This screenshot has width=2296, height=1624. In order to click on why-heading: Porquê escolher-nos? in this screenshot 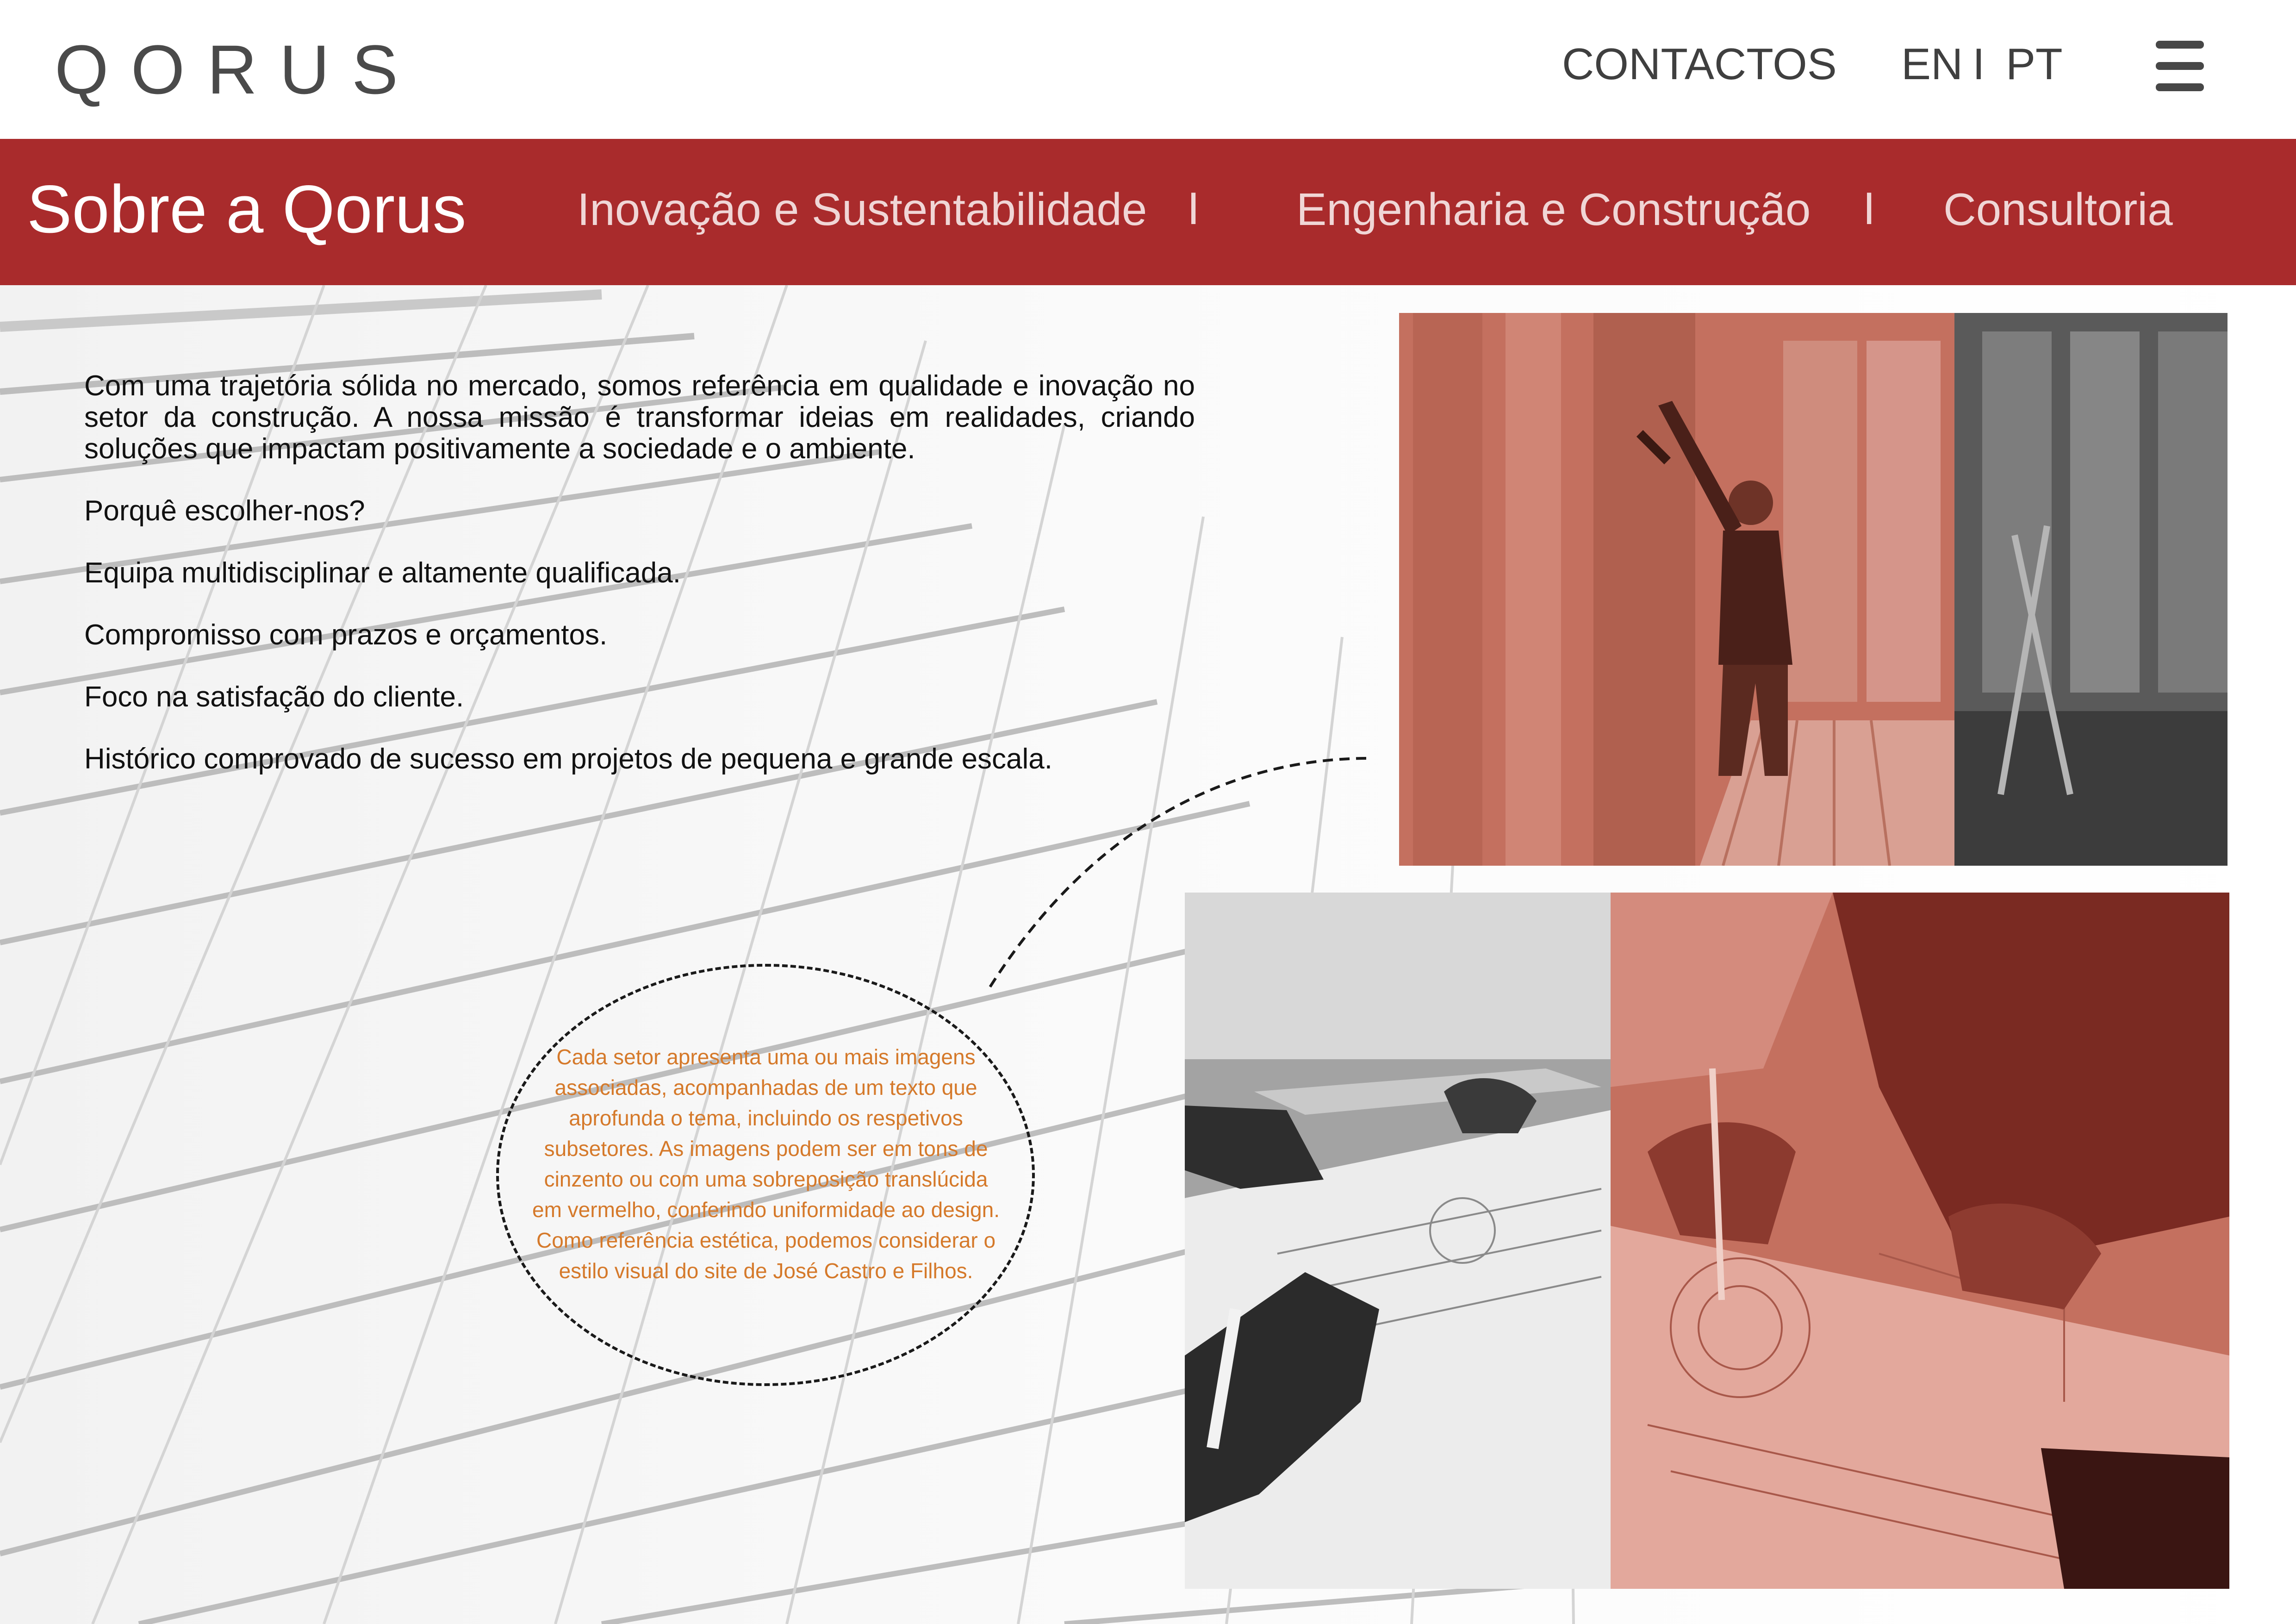, I will do `click(224, 511)`.